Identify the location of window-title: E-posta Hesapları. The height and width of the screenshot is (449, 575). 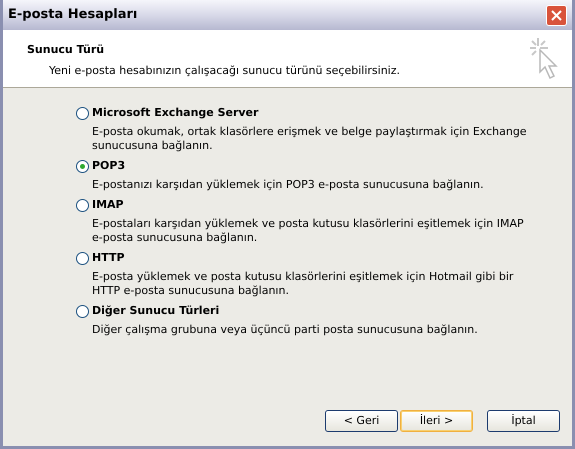
(73, 15).